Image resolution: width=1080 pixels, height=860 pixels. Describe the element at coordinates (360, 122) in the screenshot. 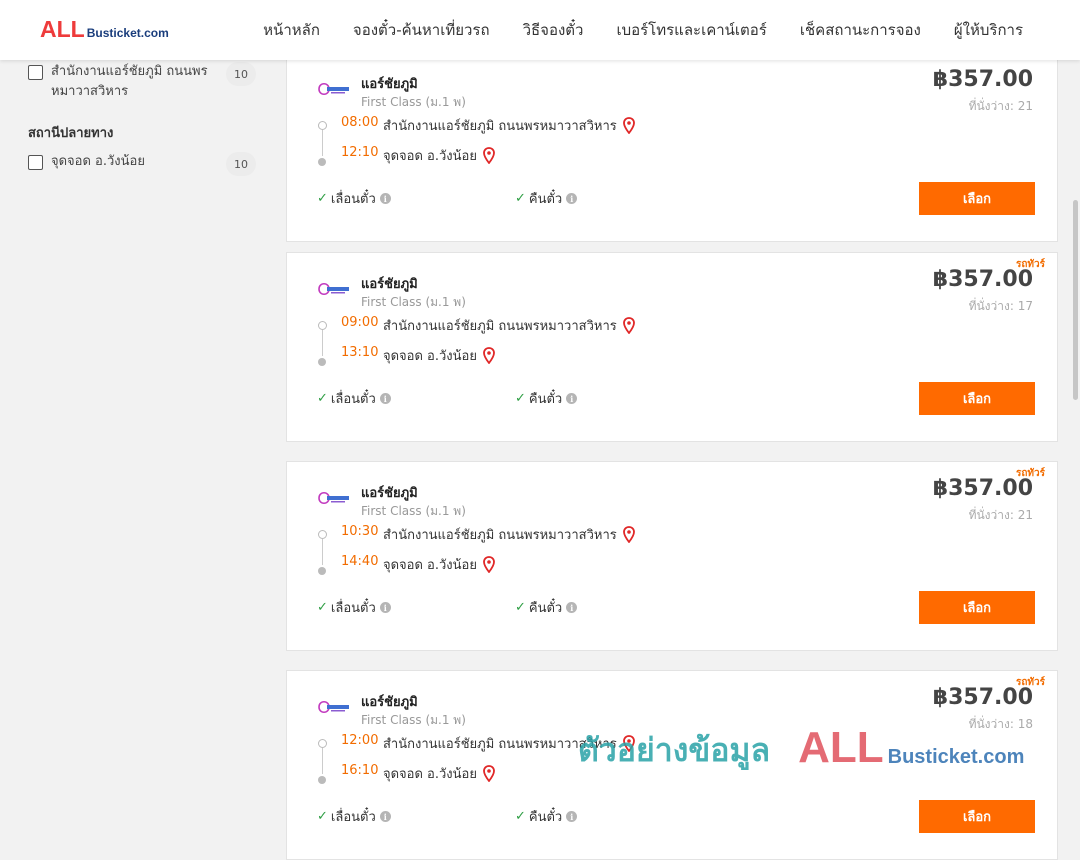

I see `depart-time: 08:00` at that location.